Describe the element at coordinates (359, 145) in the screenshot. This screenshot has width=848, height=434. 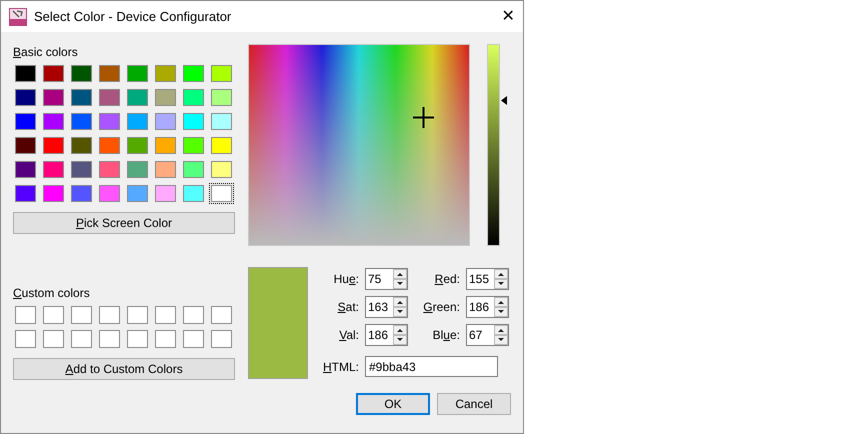
I see `hue-saturation-field` at that location.